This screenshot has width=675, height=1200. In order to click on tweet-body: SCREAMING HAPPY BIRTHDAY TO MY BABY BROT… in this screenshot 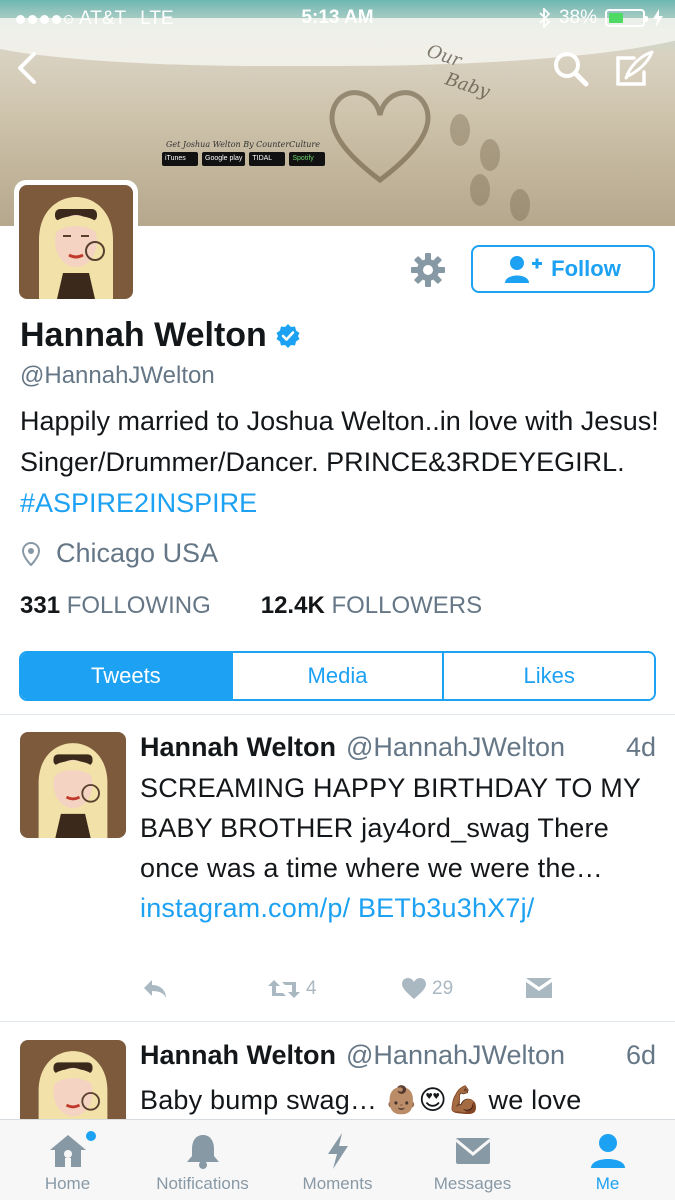, I will do `click(390, 828)`.